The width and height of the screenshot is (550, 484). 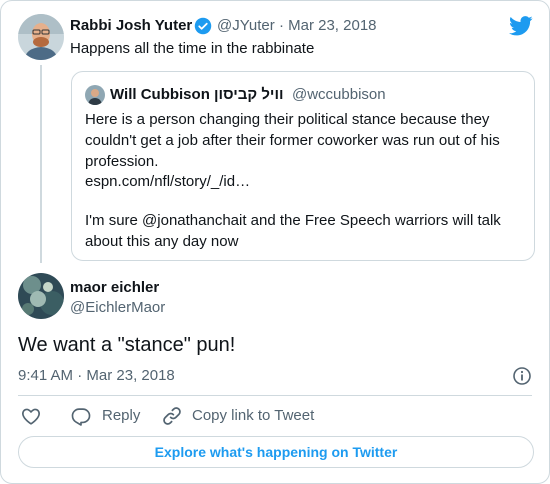 I want to click on parent-handle-text: @JYuter, so click(x=246, y=25).